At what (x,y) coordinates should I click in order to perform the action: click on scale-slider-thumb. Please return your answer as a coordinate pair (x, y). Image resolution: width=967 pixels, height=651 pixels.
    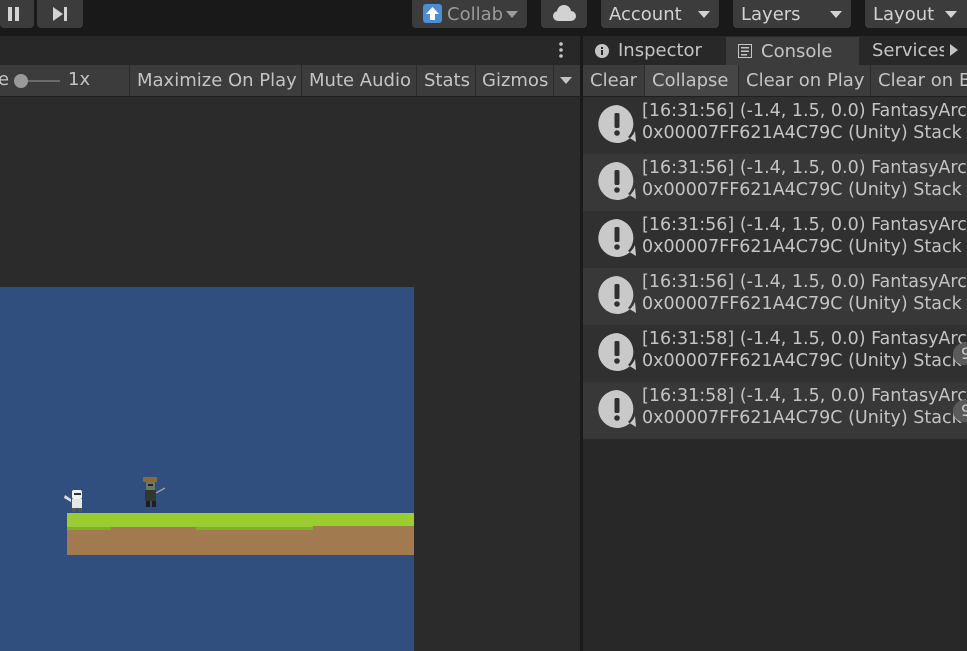
    Looking at the image, I should click on (21, 81).